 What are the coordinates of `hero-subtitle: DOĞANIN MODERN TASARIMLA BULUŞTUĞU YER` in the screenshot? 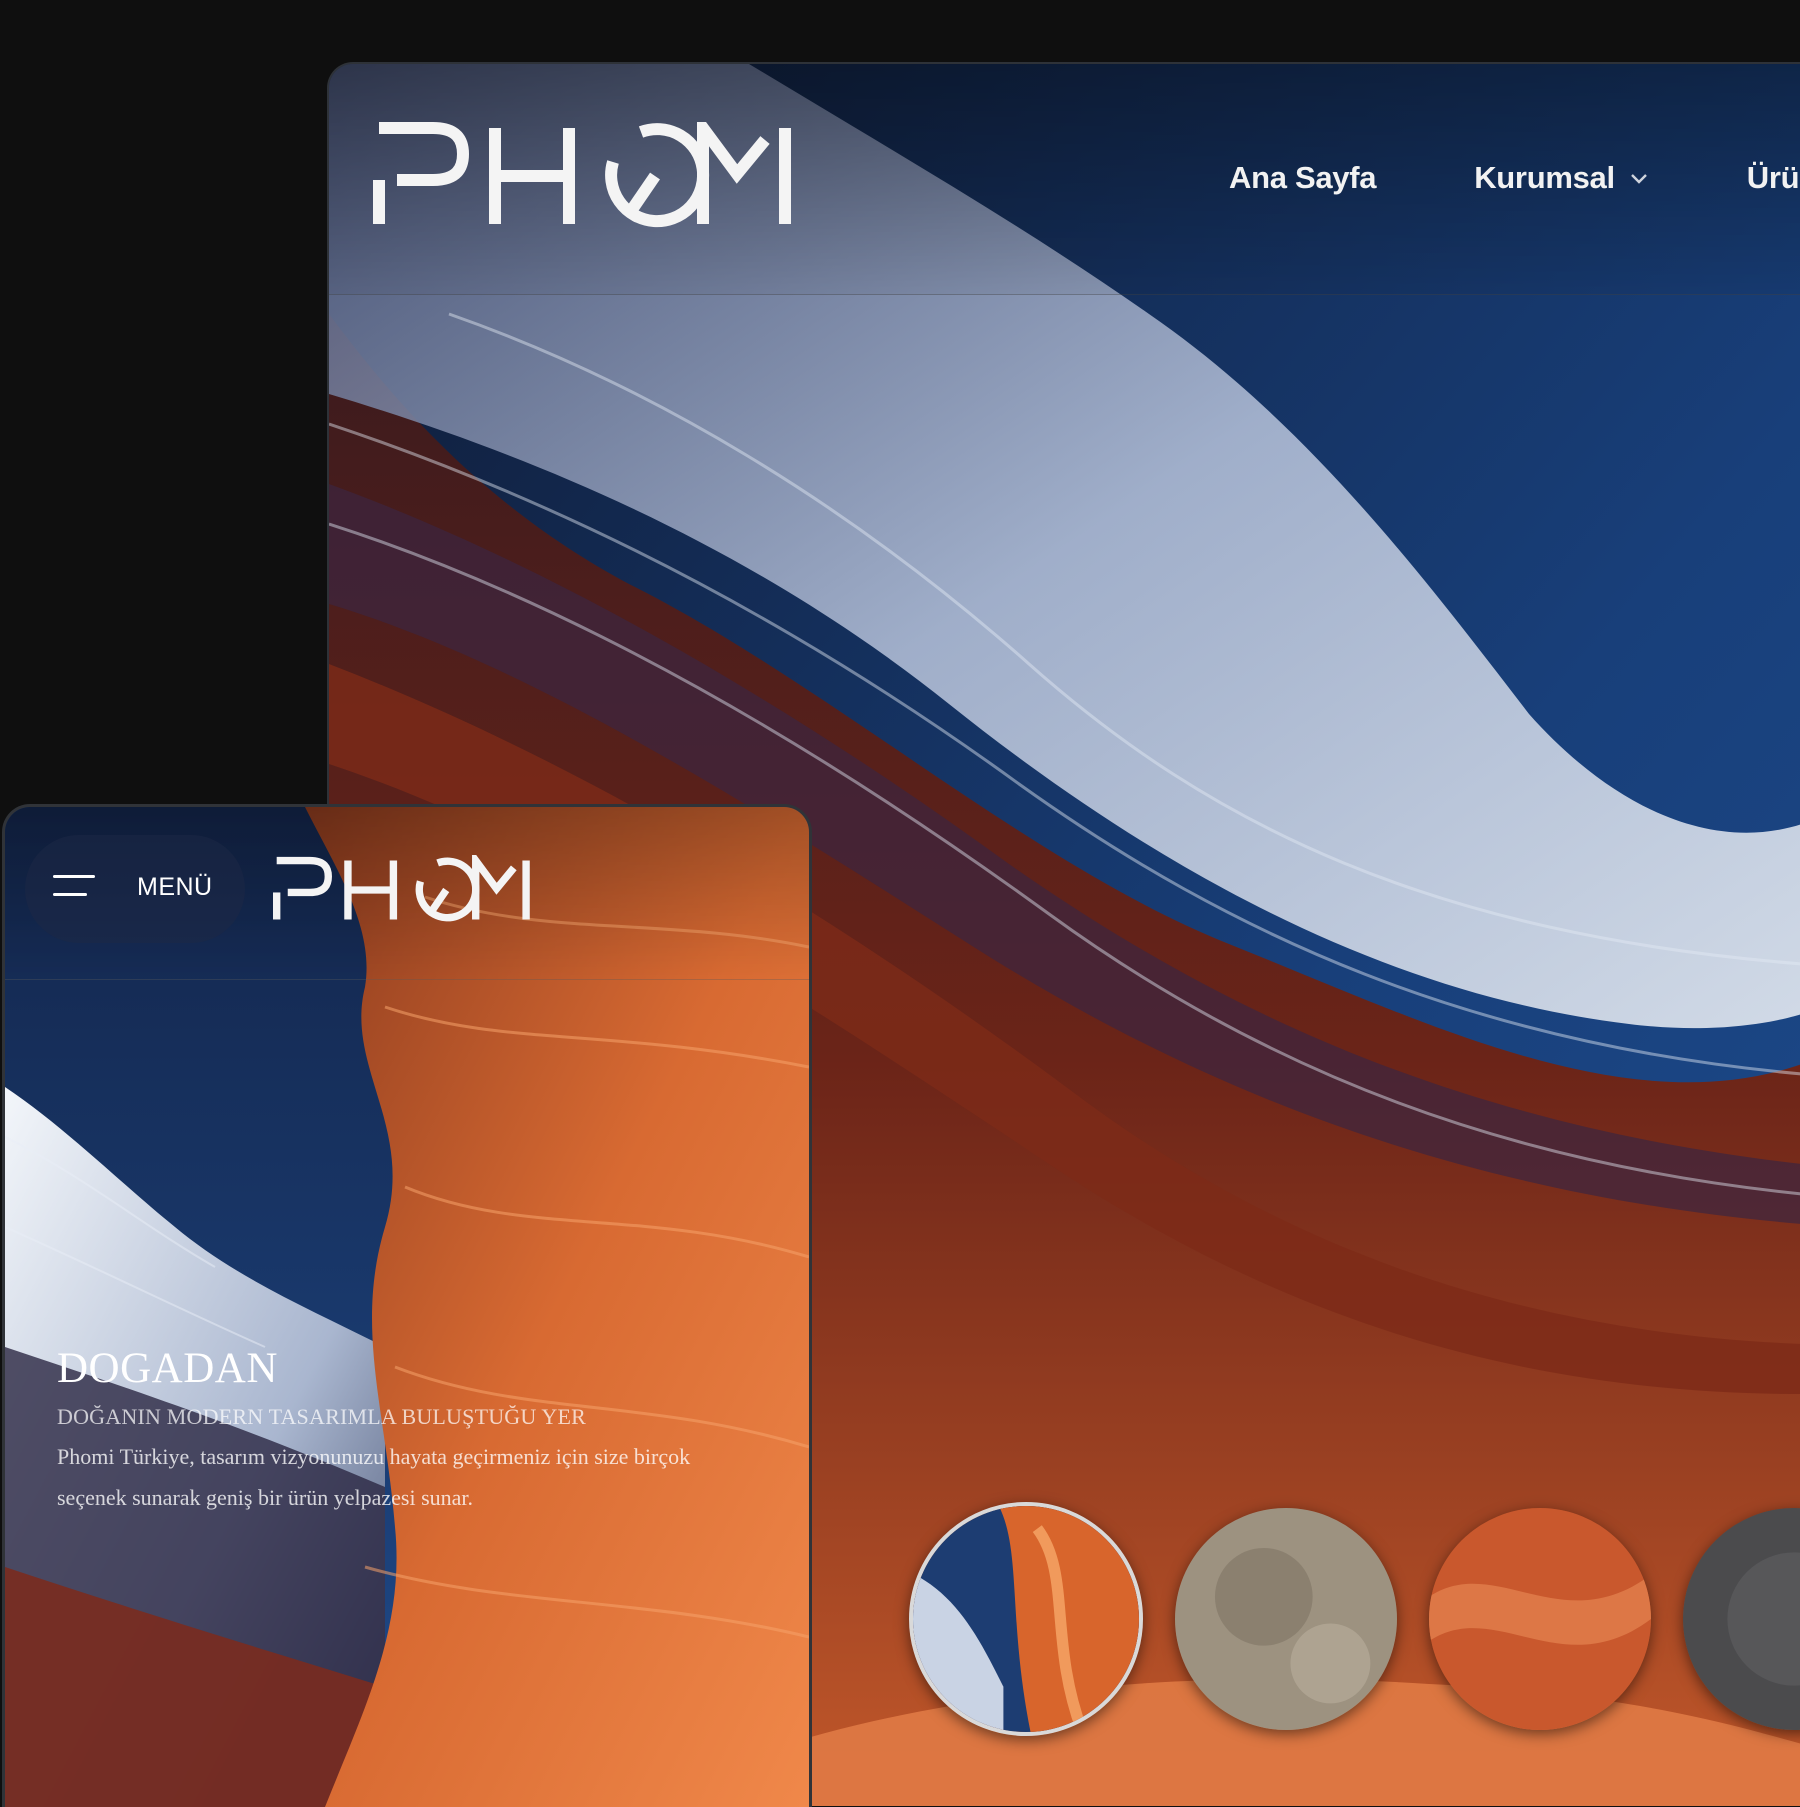 It's located at (321, 1416).